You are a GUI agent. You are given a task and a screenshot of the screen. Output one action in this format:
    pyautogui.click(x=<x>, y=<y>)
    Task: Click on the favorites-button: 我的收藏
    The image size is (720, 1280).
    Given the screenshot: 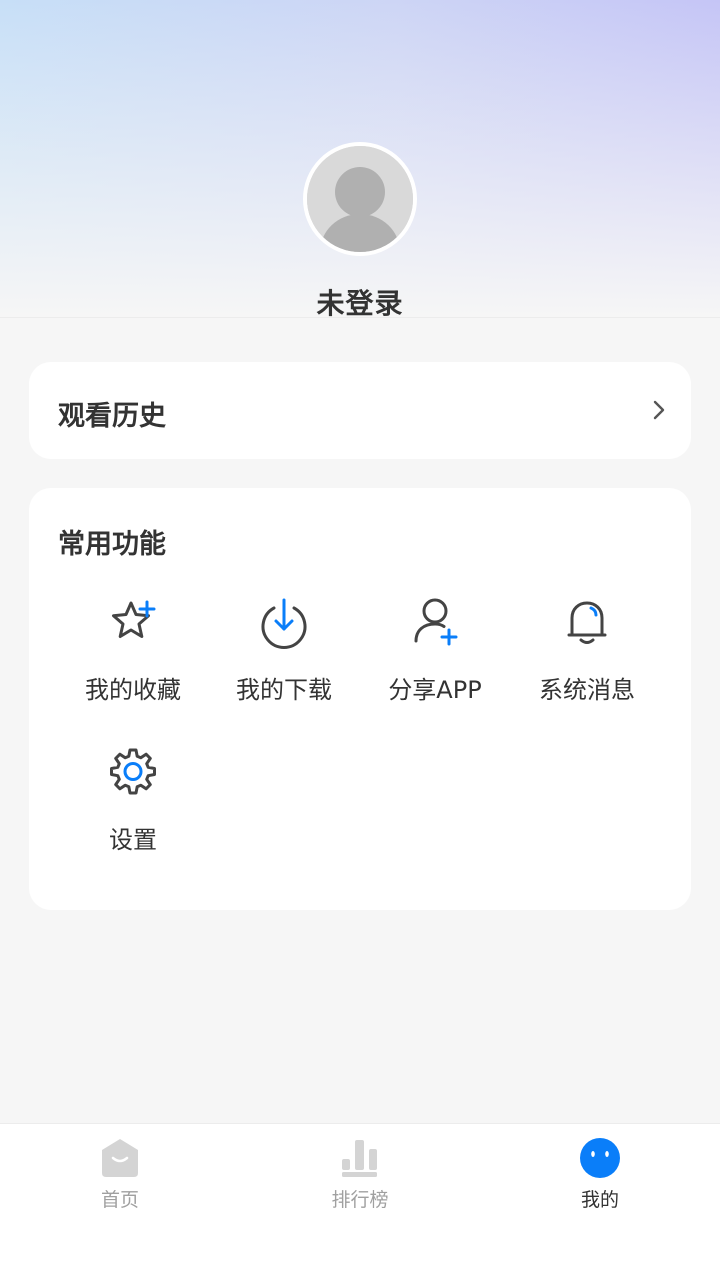 What is the action you would take?
    pyautogui.click(x=133, y=654)
    